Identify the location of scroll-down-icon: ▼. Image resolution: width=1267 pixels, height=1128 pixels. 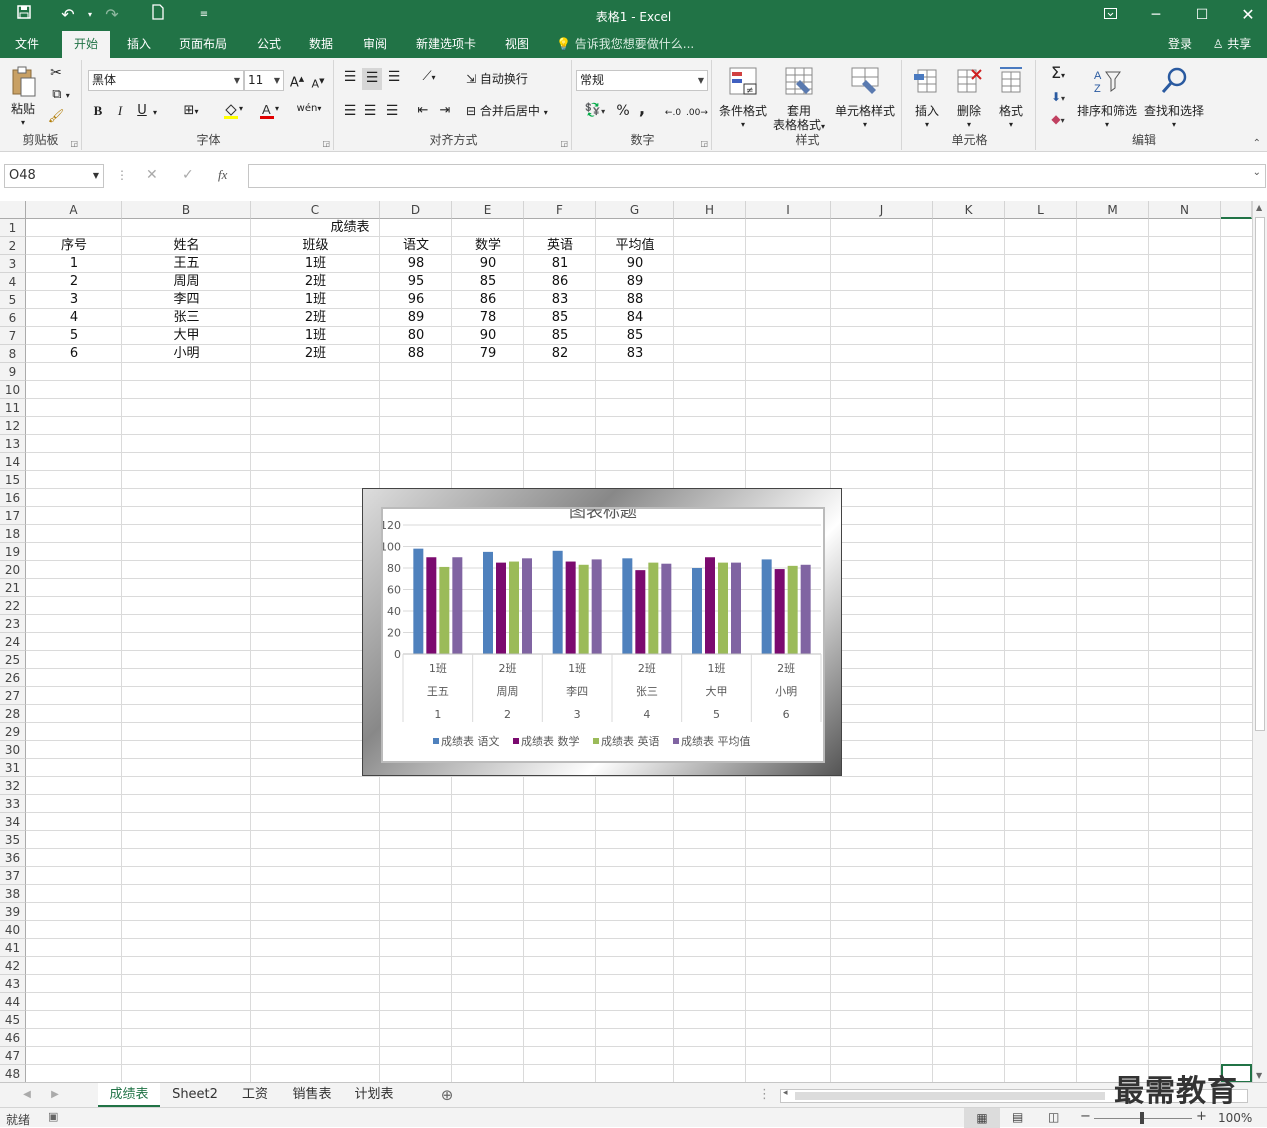
(1259, 1075).